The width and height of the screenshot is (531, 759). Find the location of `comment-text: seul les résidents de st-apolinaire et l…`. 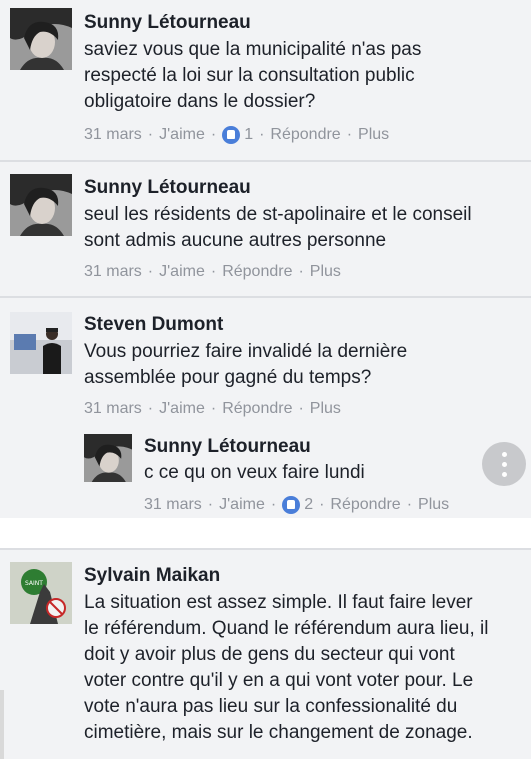

comment-text: seul les résidents de st-apolinaire et l… is located at coordinates (278, 227).